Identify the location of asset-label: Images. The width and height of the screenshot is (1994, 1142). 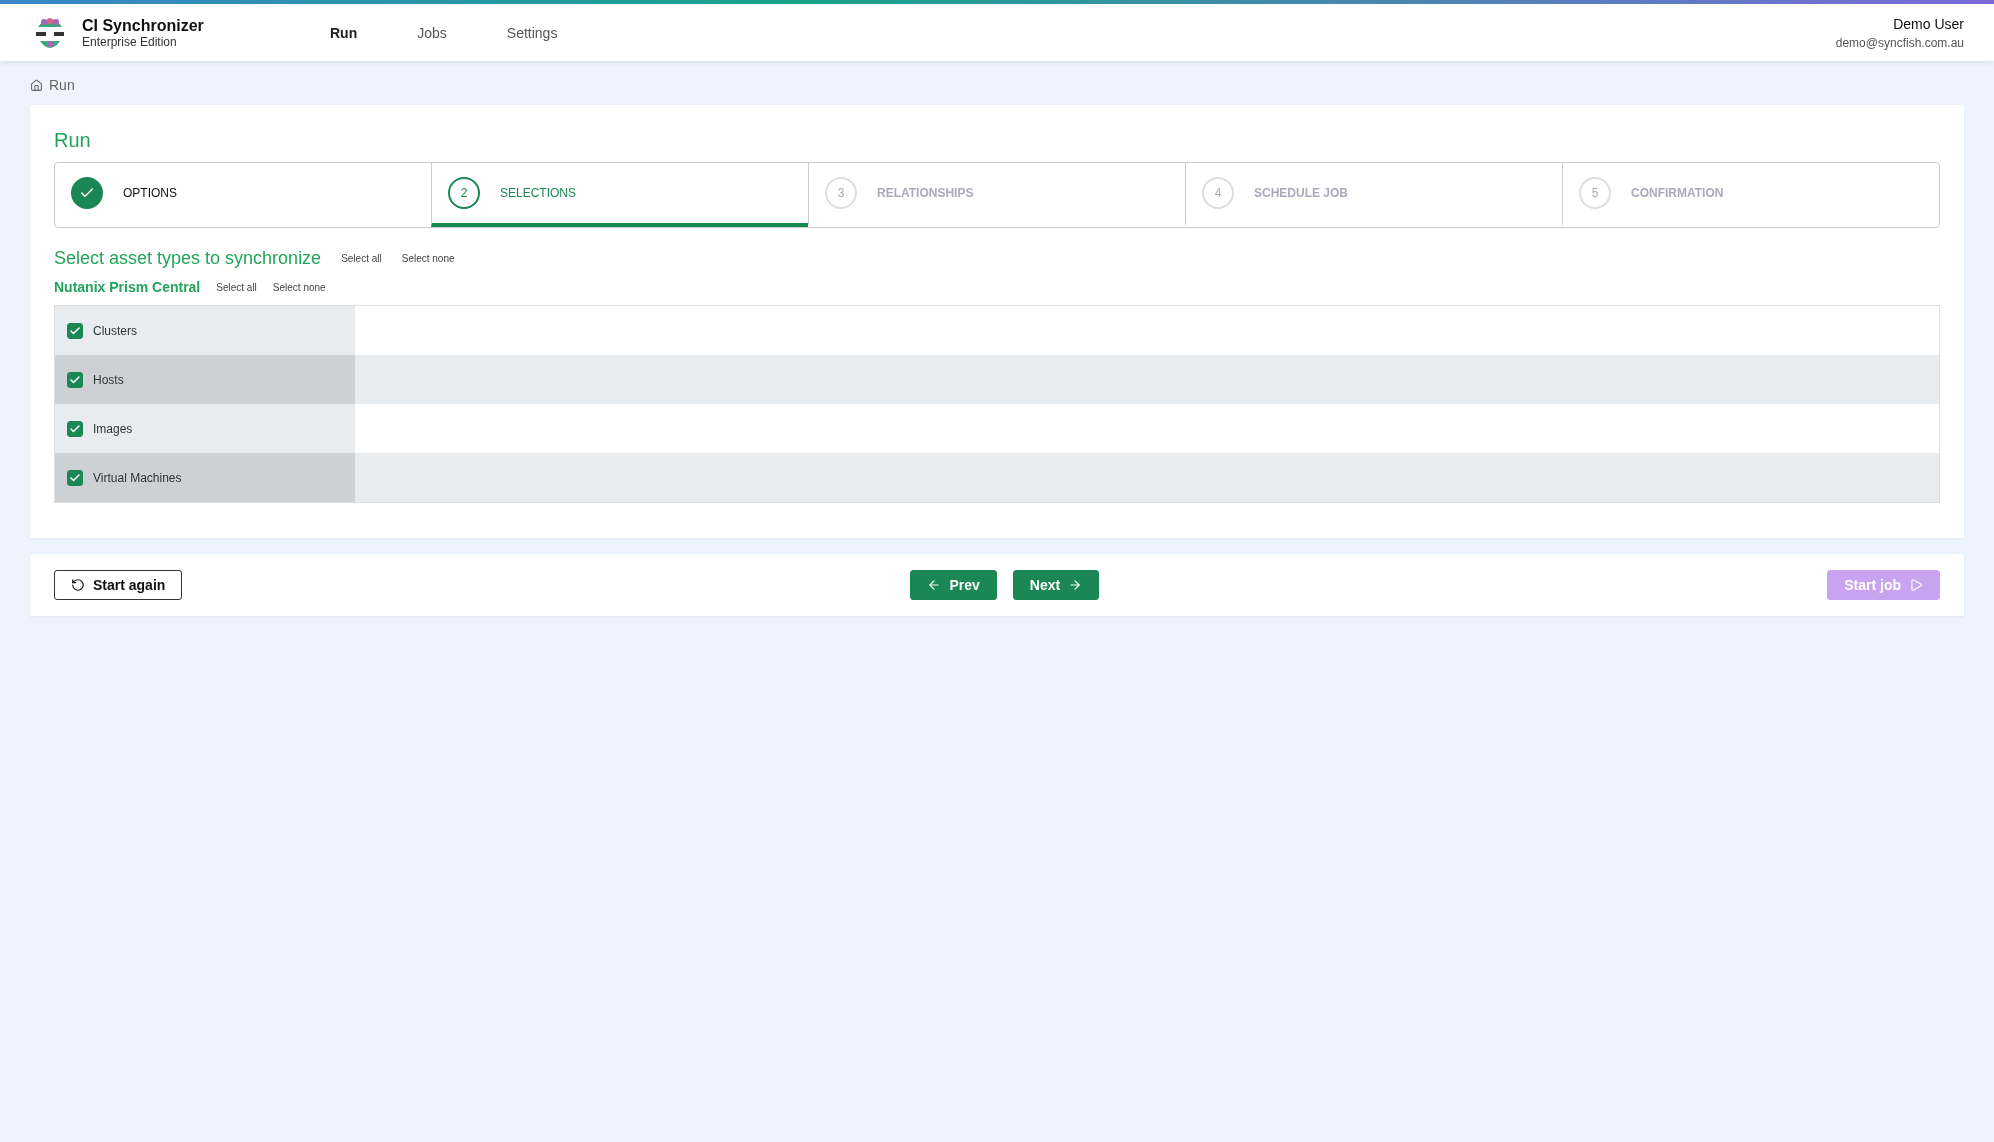
(113, 428).